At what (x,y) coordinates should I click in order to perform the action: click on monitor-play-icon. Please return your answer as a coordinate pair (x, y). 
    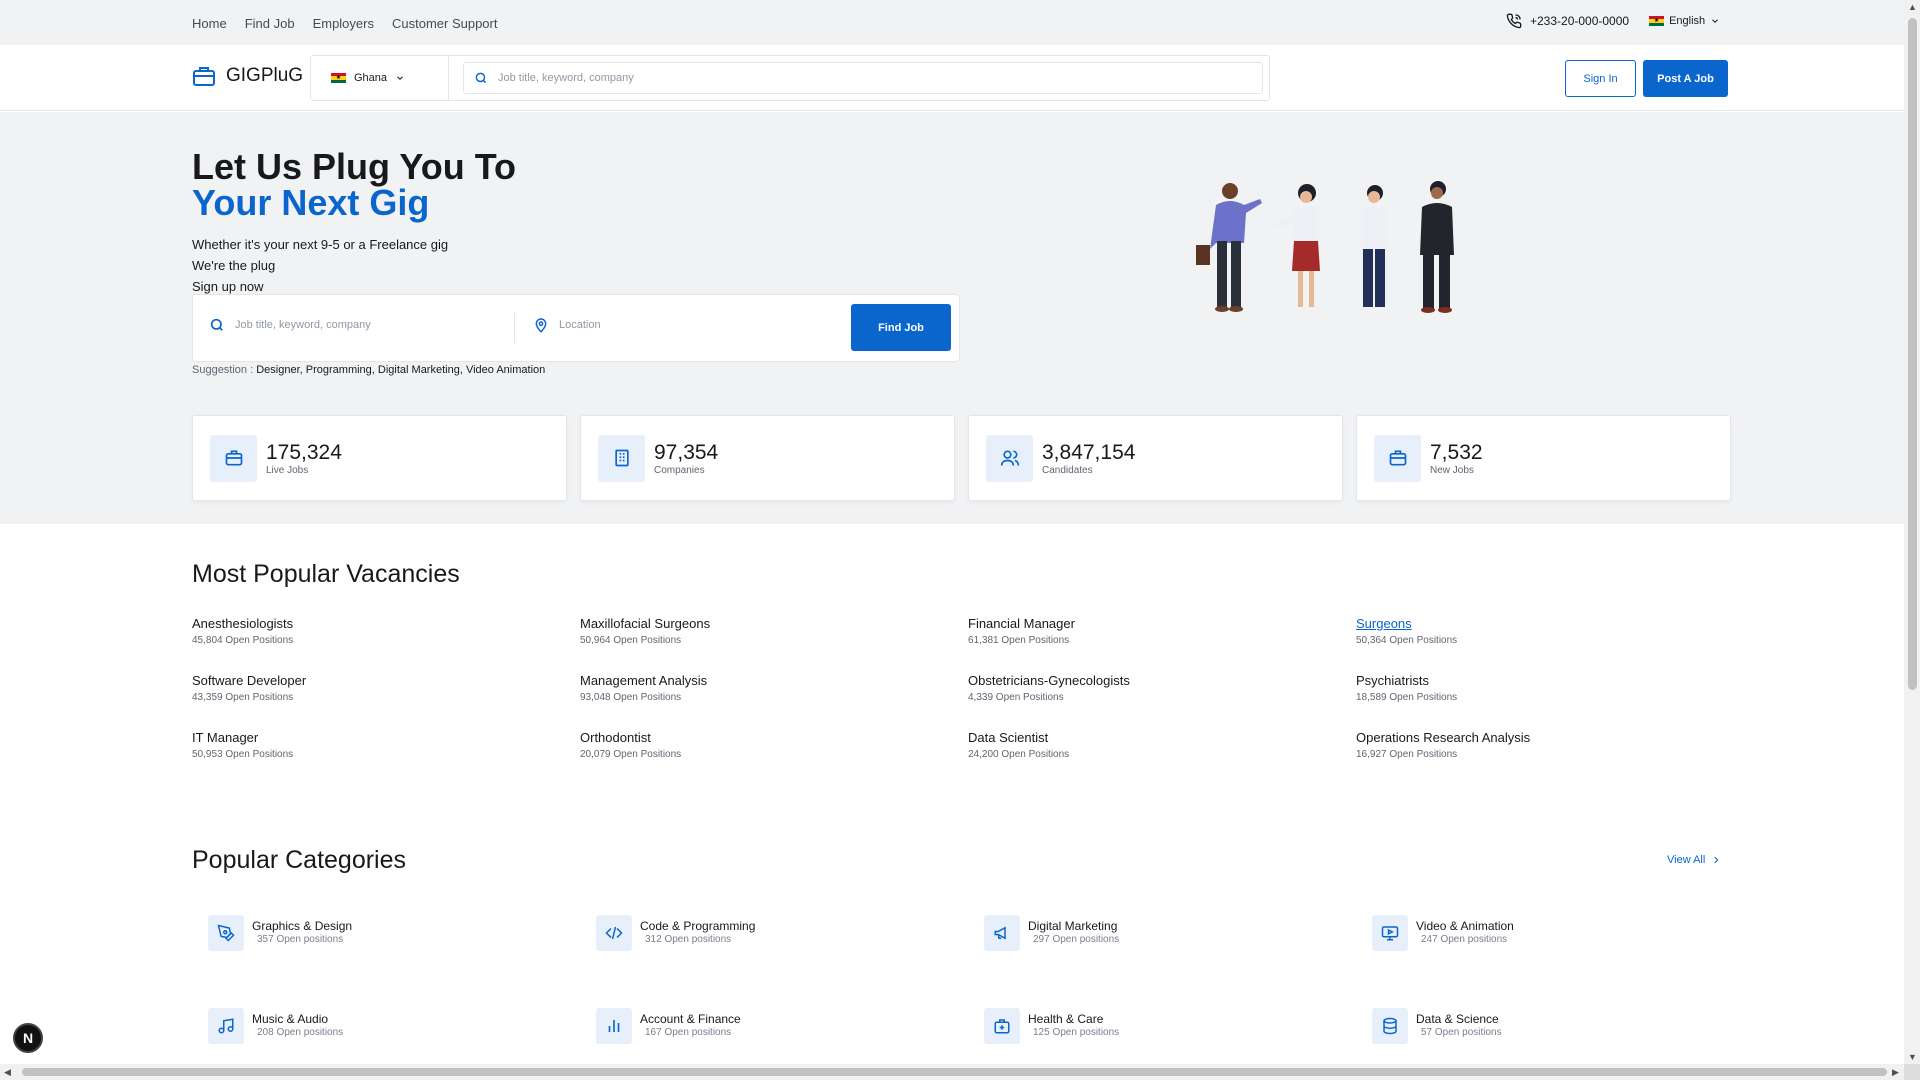
    Looking at the image, I should click on (1390, 933).